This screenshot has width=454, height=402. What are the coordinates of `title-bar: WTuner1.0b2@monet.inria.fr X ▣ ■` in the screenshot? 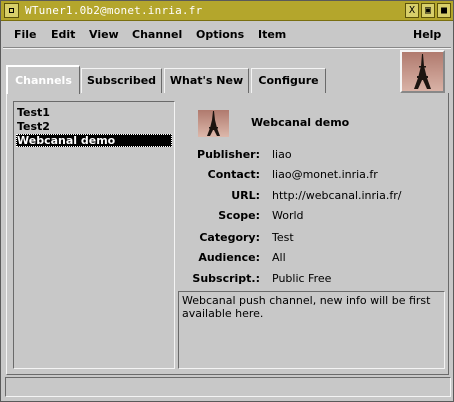 It's located at (227, 11).